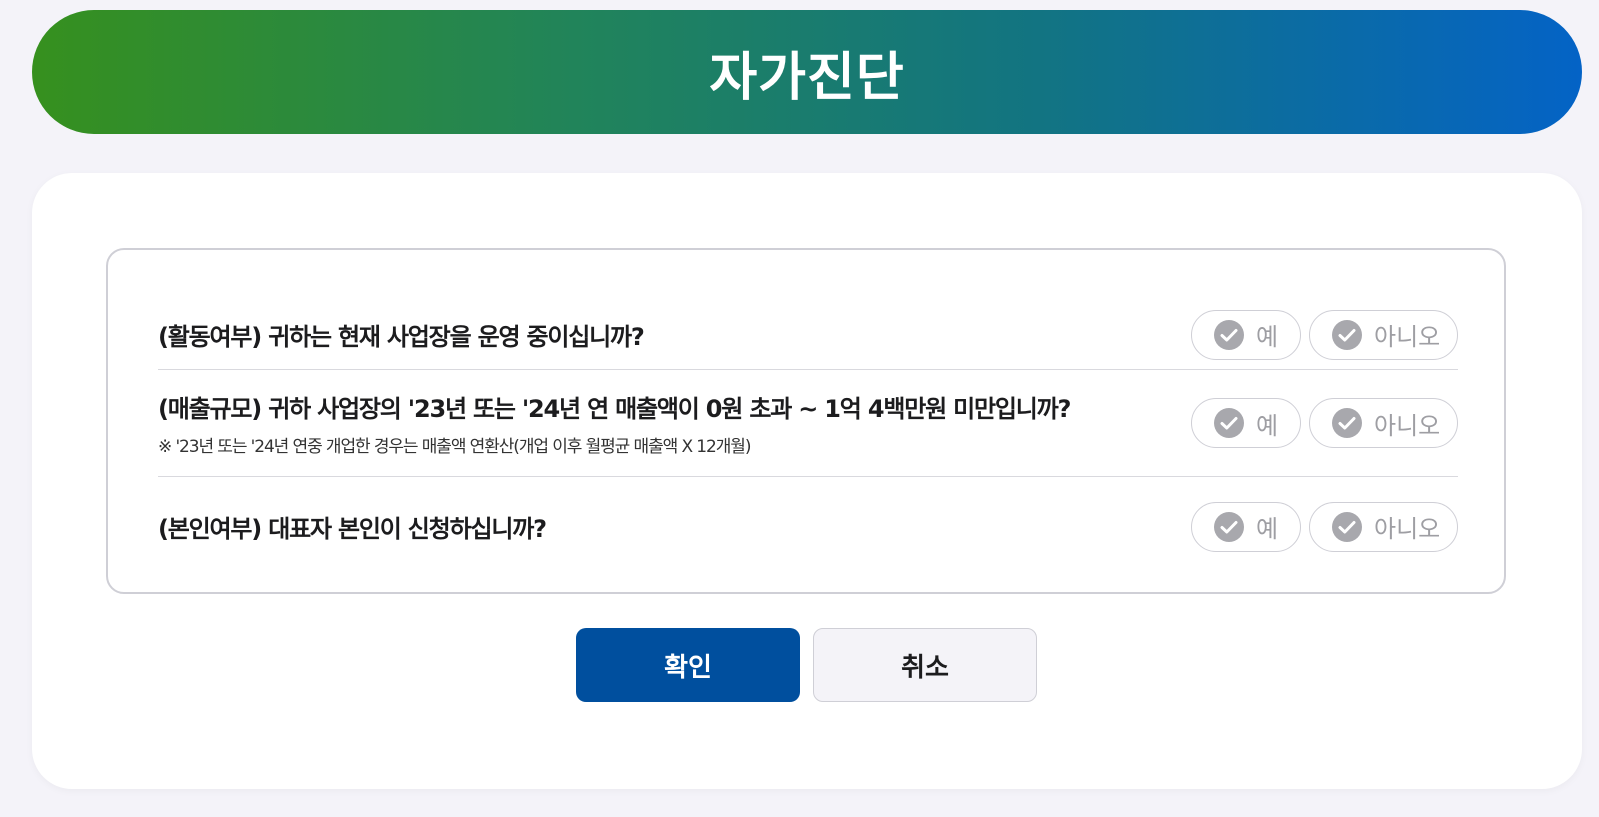 This screenshot has width=1599, height=817. I want to click on question-row-activity: (활동여부) 귀하는 현재 사업장을 운영 중이십니까? 예 아니오, so click(808, 335).